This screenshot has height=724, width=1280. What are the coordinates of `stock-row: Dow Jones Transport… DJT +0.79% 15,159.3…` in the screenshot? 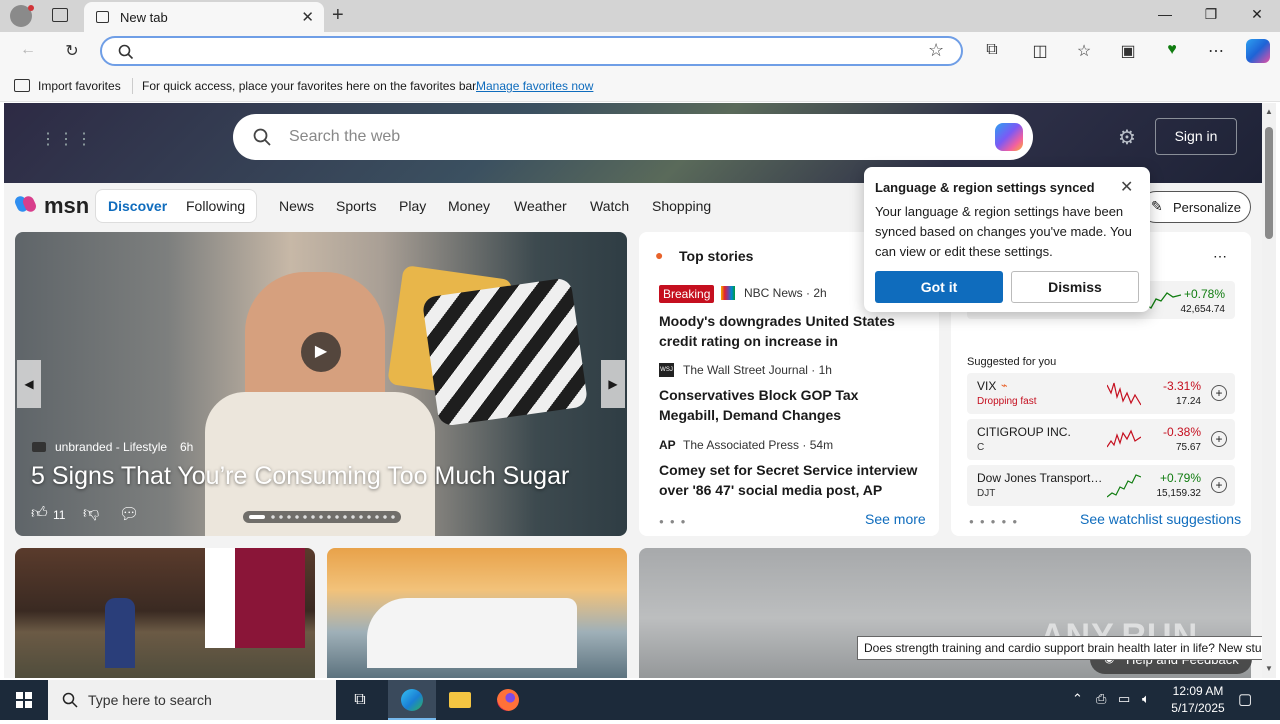 It's located at (1101, 485).